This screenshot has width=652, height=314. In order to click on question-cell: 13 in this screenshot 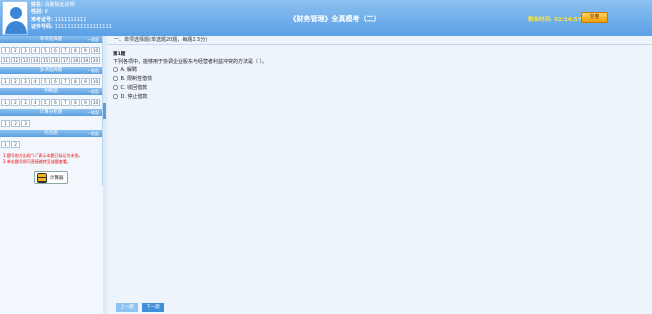, I will do `click(25, 60)`.